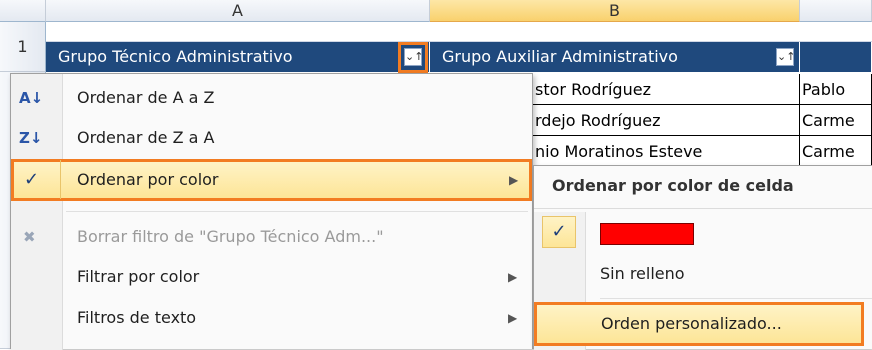 The image size is (872, 350). Describe the element at coordinates (560, 56) in the screenshot. I see `header-cell-b-text: Grupo Auxiliar Administrativo` at that location.